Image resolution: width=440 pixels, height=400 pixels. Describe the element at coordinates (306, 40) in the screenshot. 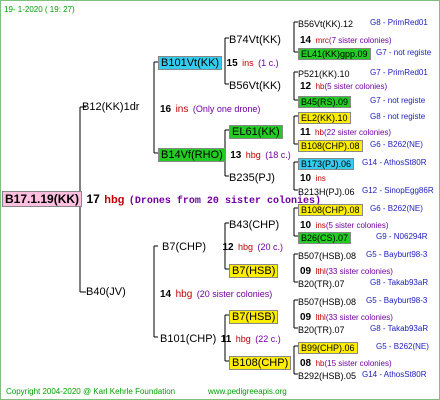

I see `gen3-count: 14` at that location.